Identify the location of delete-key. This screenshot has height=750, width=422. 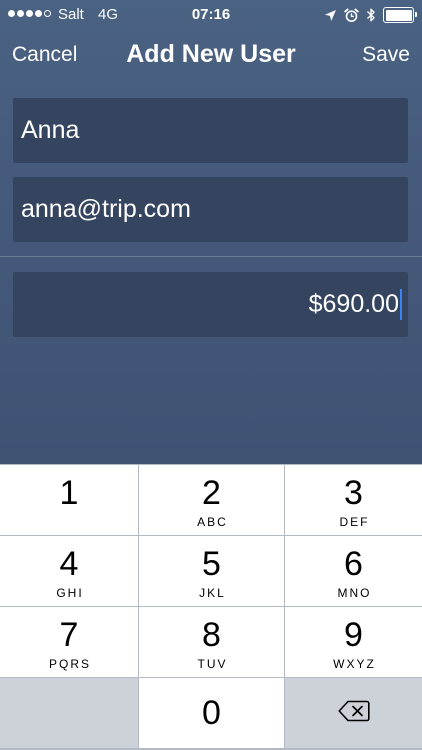
(353, 713).